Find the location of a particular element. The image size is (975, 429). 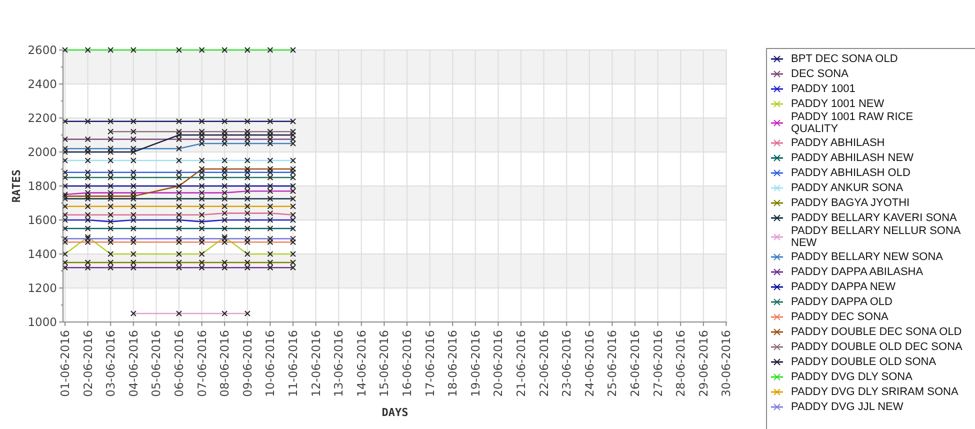

y-tick-label: 1800 is located at coordinates (42, 186).